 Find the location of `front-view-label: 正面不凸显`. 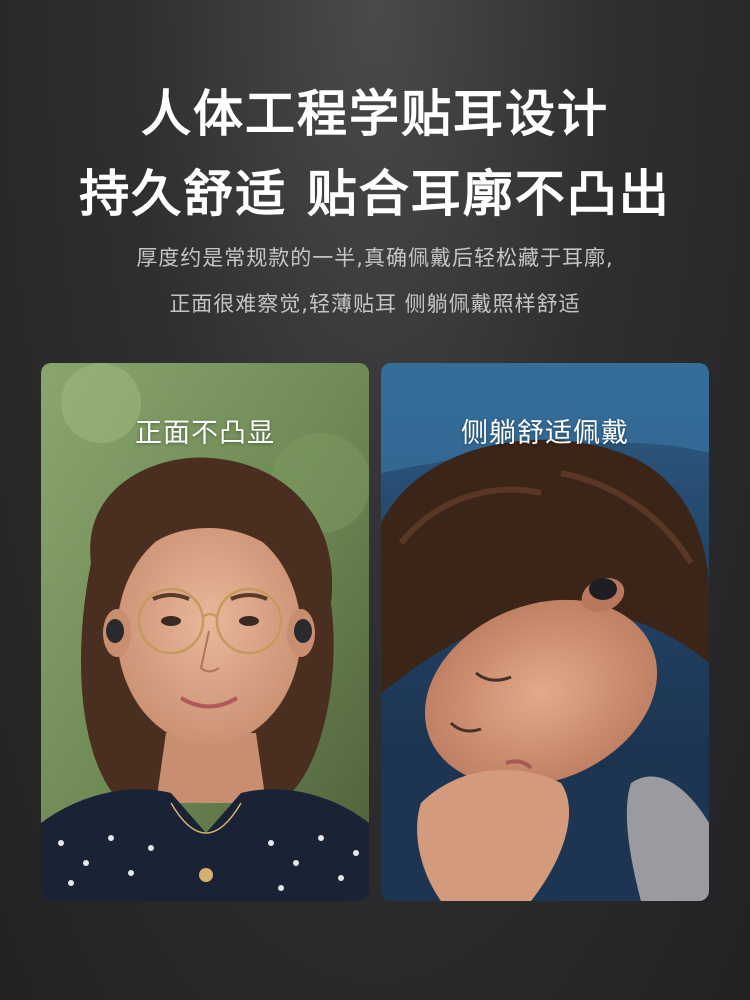

front-view-label: 正面不凸显 is located at coordinates (205, 433).